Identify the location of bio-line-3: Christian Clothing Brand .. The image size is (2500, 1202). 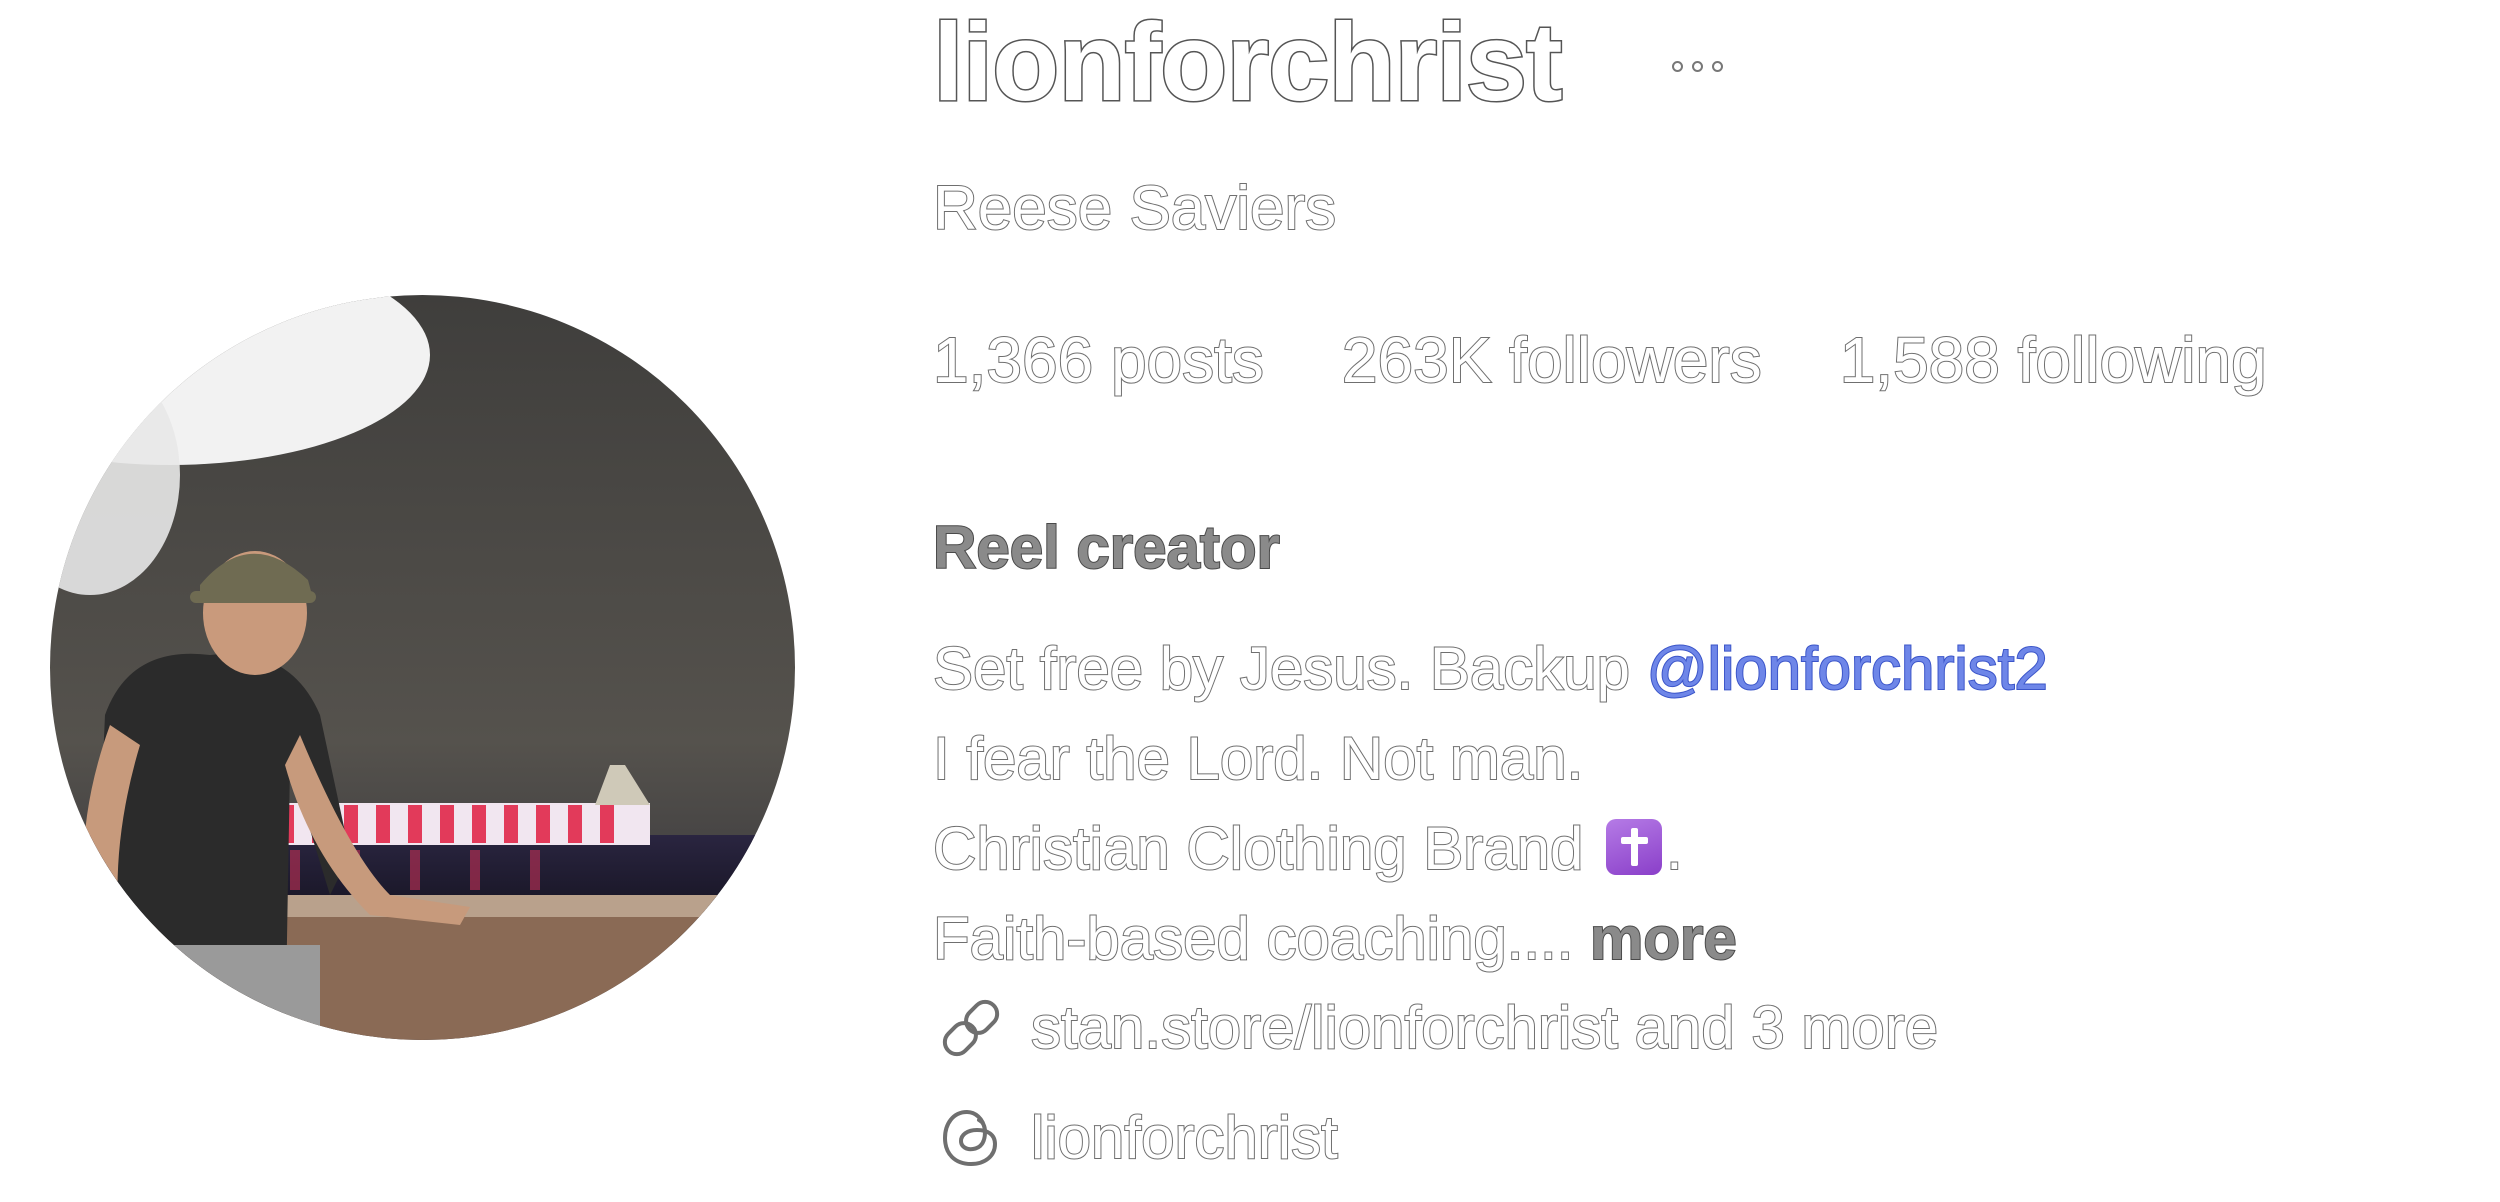
(1490, 849).